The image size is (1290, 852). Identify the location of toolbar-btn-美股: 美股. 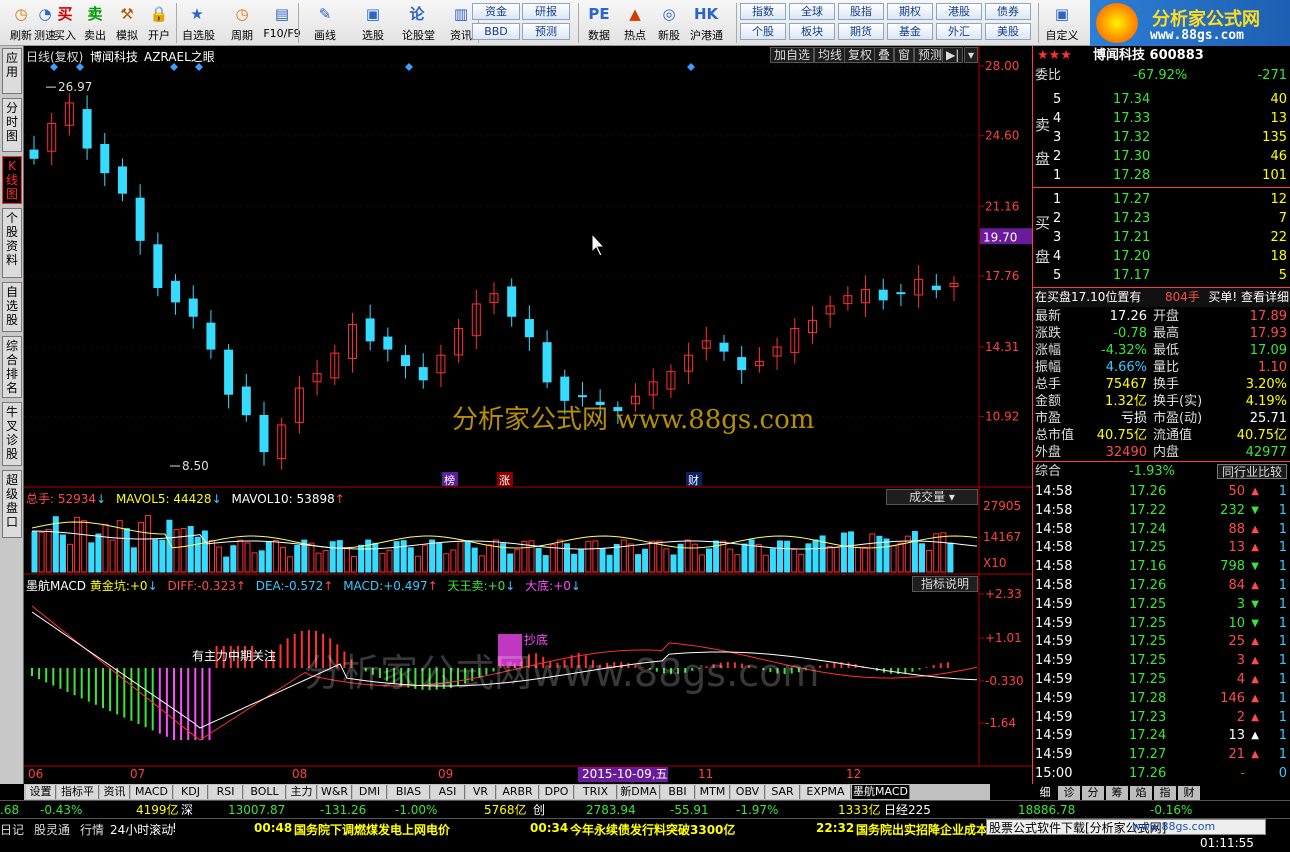
(1008, 31).